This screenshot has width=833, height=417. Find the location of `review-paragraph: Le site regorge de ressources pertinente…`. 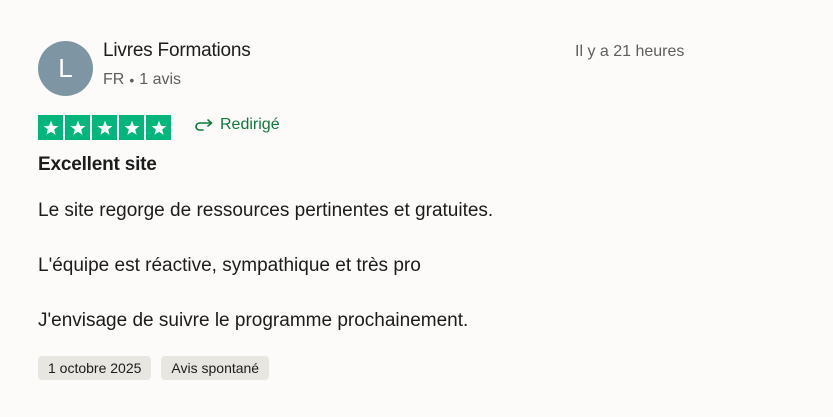

review-paragraph: Le site regorge de ressources pertinente… is located at coordinates (266, 210).